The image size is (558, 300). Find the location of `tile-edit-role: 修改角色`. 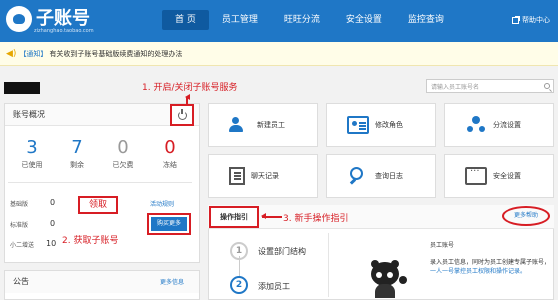

tile-edit-role: 修改角色 is located at coordinates (381, 125).